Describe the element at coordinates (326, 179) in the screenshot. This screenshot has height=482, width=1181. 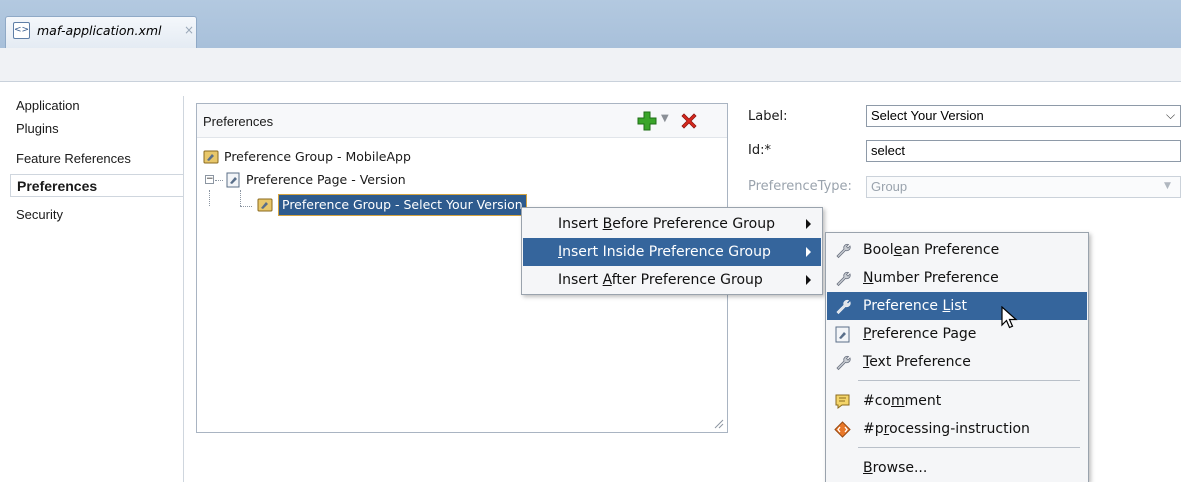
I see `tree-item-label: Preference Page - Version` at that location.